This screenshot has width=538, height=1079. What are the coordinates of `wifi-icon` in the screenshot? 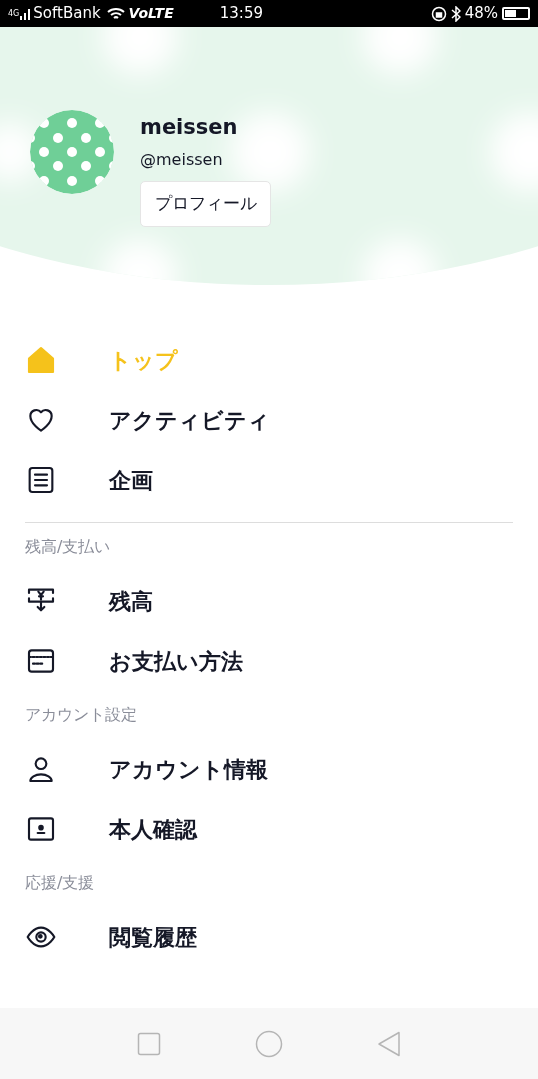 It's located at (115, 13).